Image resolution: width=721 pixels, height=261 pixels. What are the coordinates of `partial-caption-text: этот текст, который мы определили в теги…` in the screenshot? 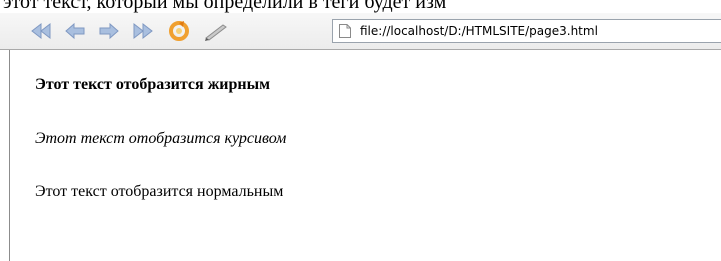 It's located at (225, 6).